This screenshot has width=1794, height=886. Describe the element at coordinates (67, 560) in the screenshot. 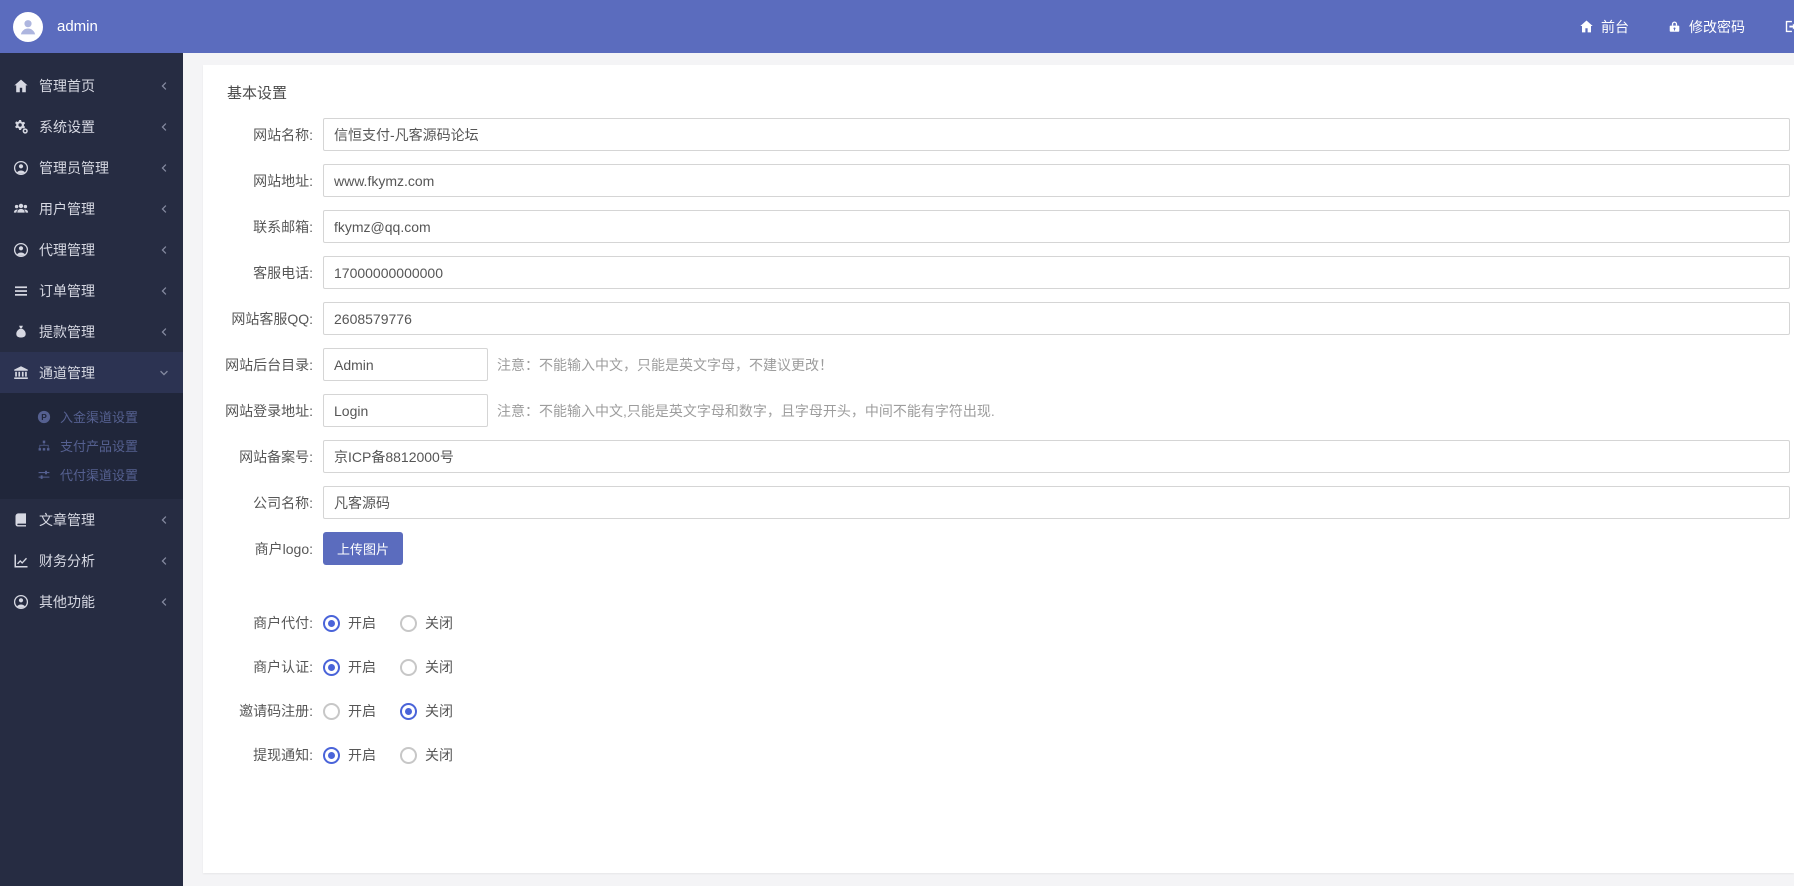

I see `sidebar-item-label: 财务分析` at that location.